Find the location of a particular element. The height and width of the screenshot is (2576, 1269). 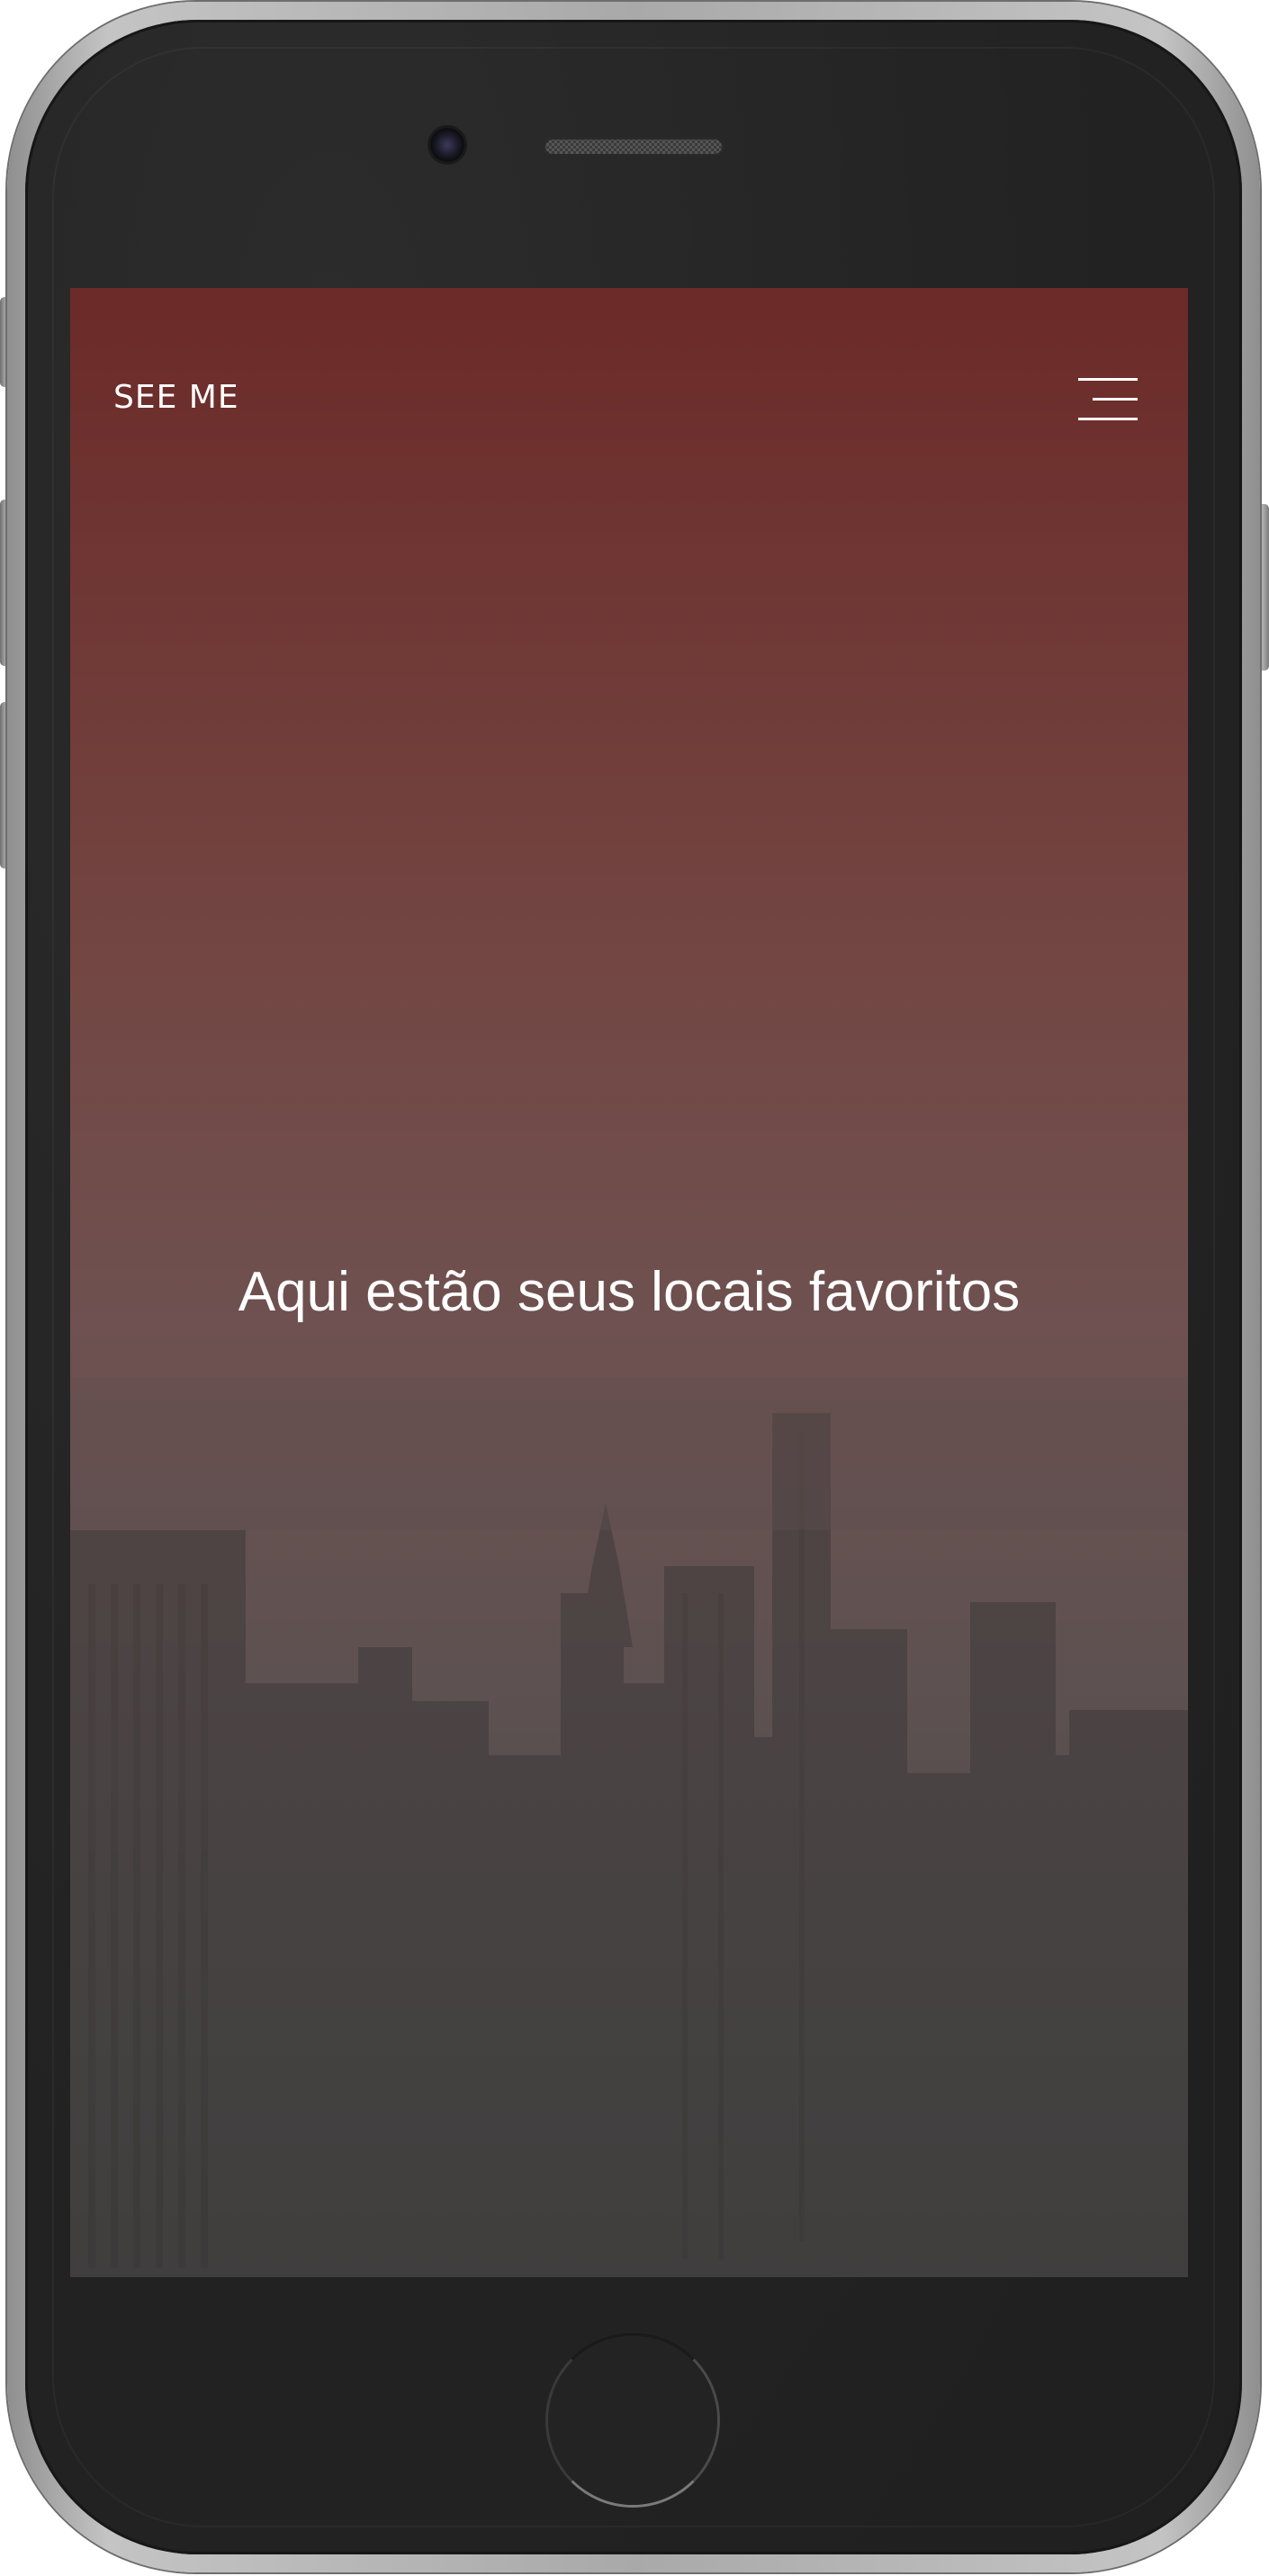

menu-button is located at coordinates (1108, 400).